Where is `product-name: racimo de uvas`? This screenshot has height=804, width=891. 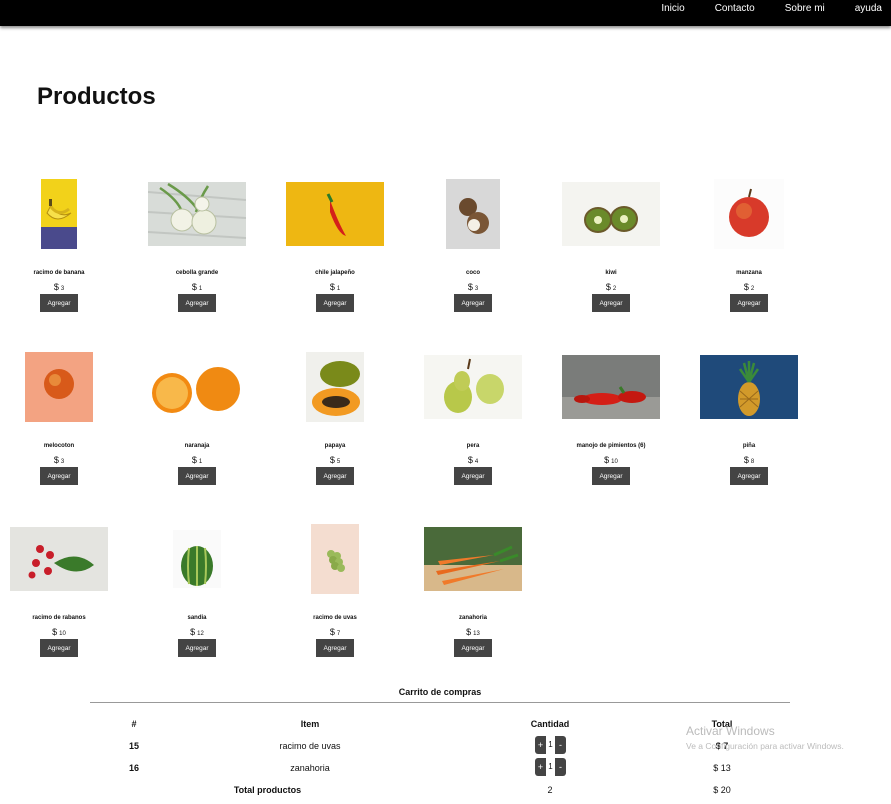 product-name: racimo de uvas is located at coordinates (335, 618).